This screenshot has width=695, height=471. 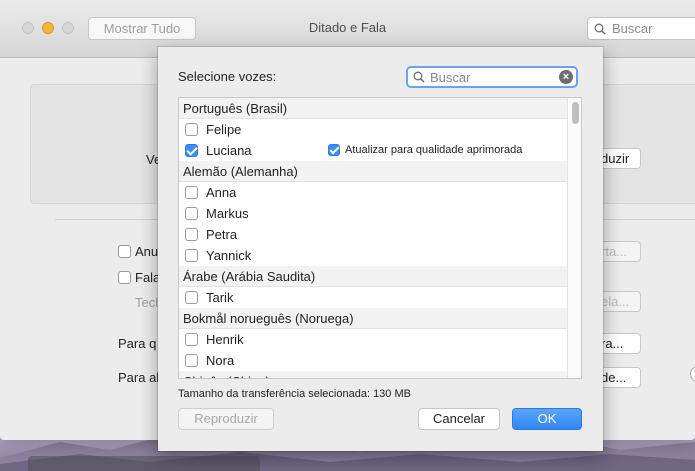 I want to click on toolbar-search-field: Buscar, so click(x=641, y=28).